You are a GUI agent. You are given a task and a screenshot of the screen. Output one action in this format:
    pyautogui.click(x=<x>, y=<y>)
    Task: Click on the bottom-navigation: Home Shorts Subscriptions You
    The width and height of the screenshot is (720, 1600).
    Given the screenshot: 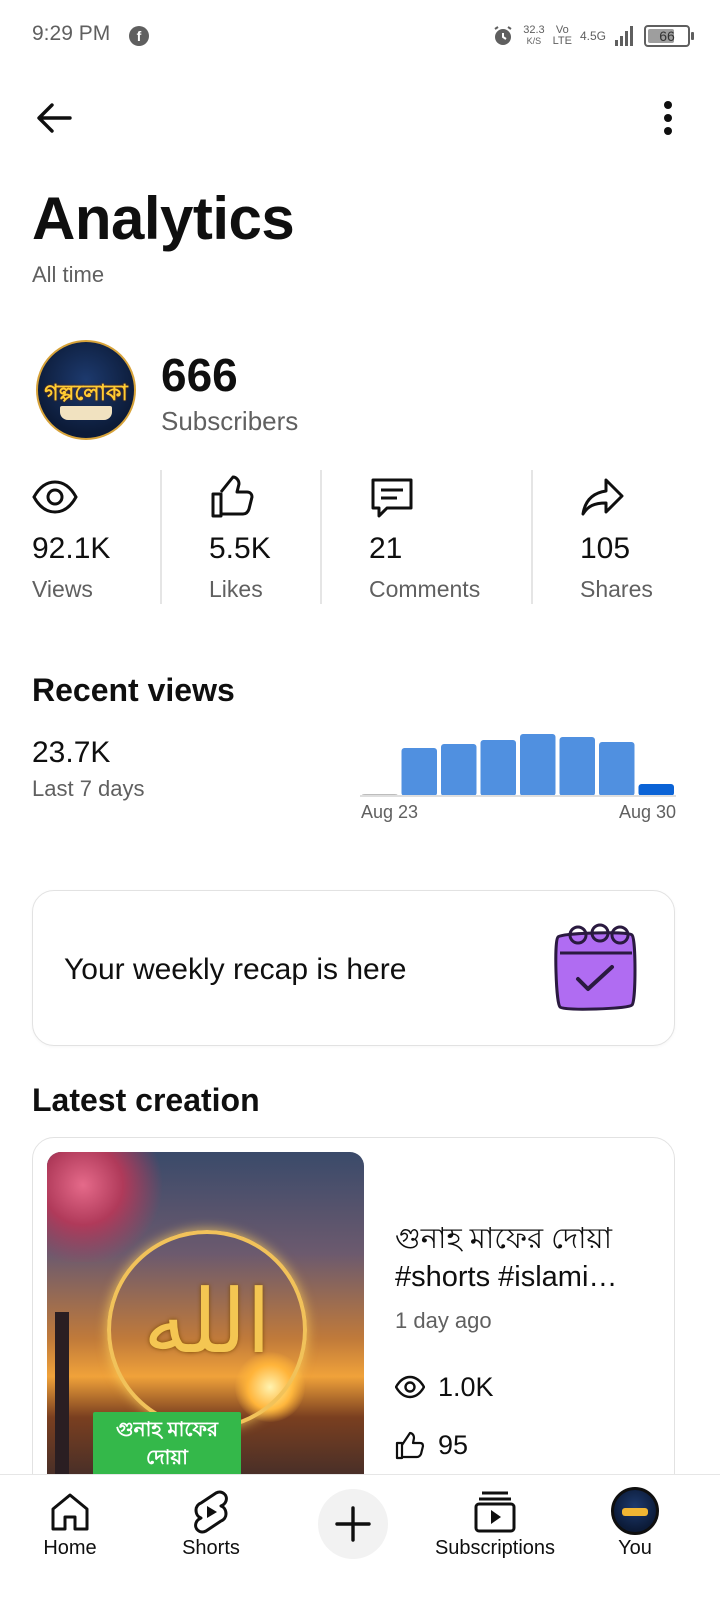 What is the action you would take?
    pyautogui.click(x=360, y=1537)
    